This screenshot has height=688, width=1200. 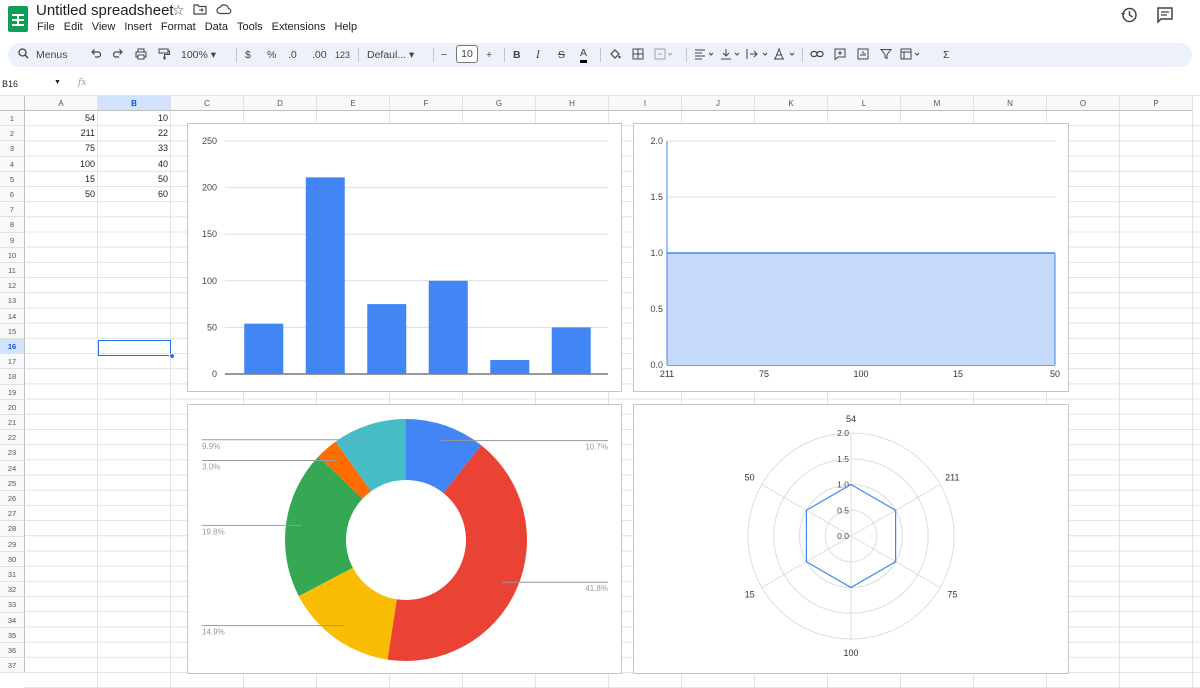 I want to click on menu-data: Data, so click(x=216, y=27).